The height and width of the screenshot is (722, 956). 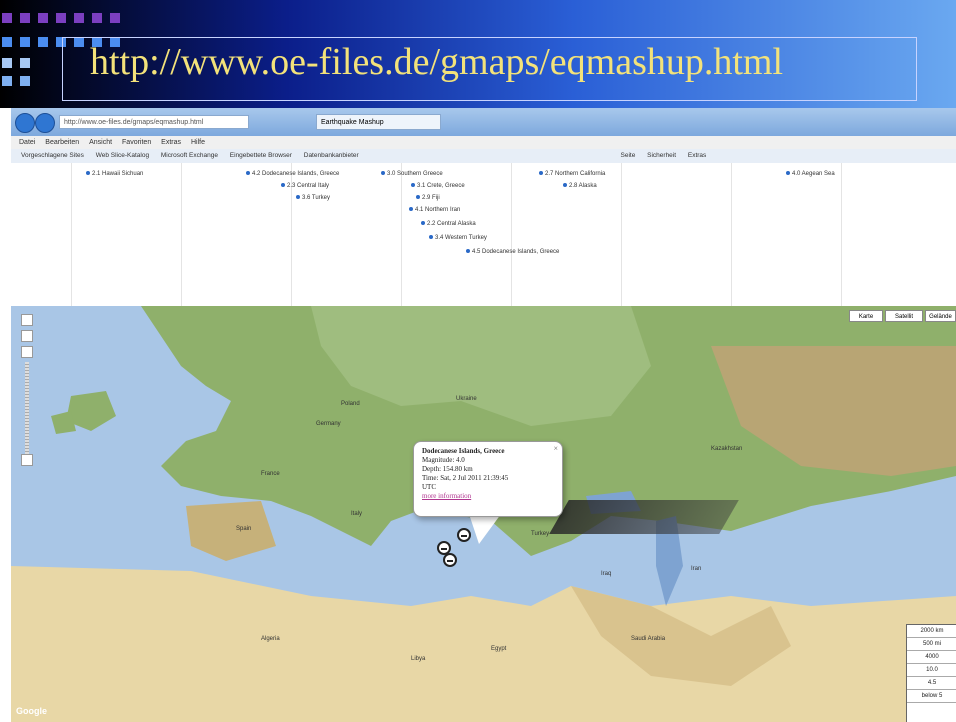 What do you see at coordinates (62, 142) in the screenshot?
I see `menu-item: Bearbeiten` at bounding box center [62, 142].